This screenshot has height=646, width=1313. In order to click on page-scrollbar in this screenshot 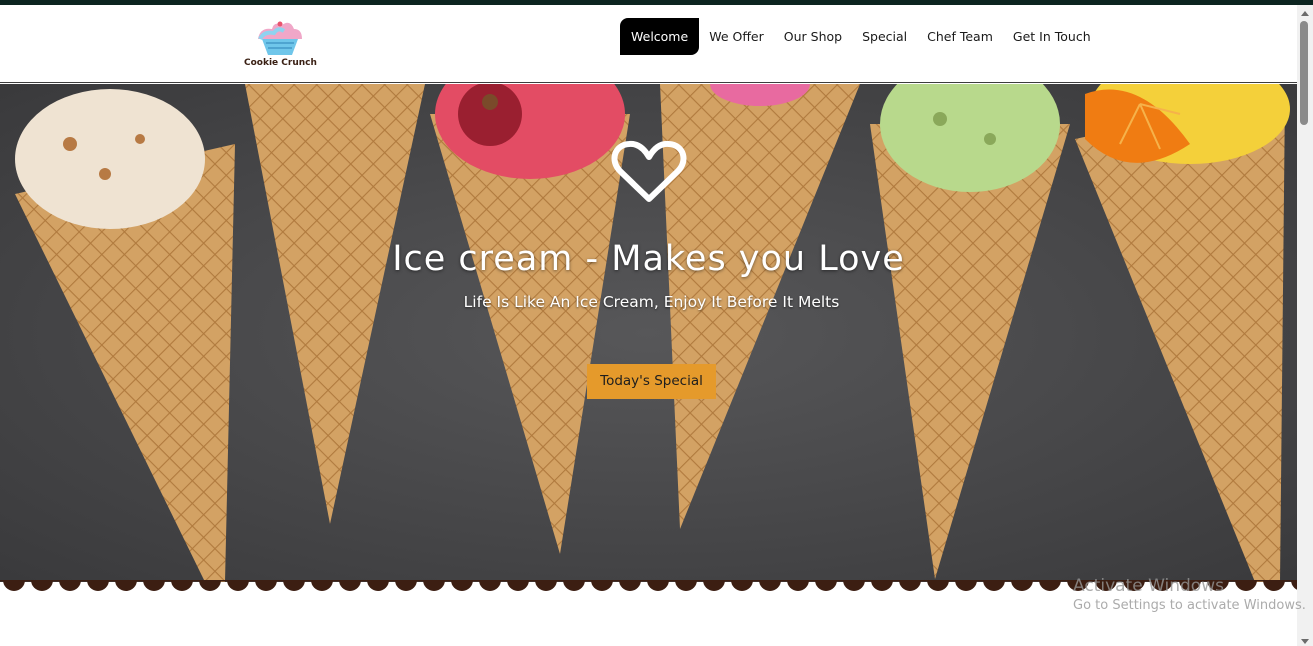, I will do `click(1305, 325)`.